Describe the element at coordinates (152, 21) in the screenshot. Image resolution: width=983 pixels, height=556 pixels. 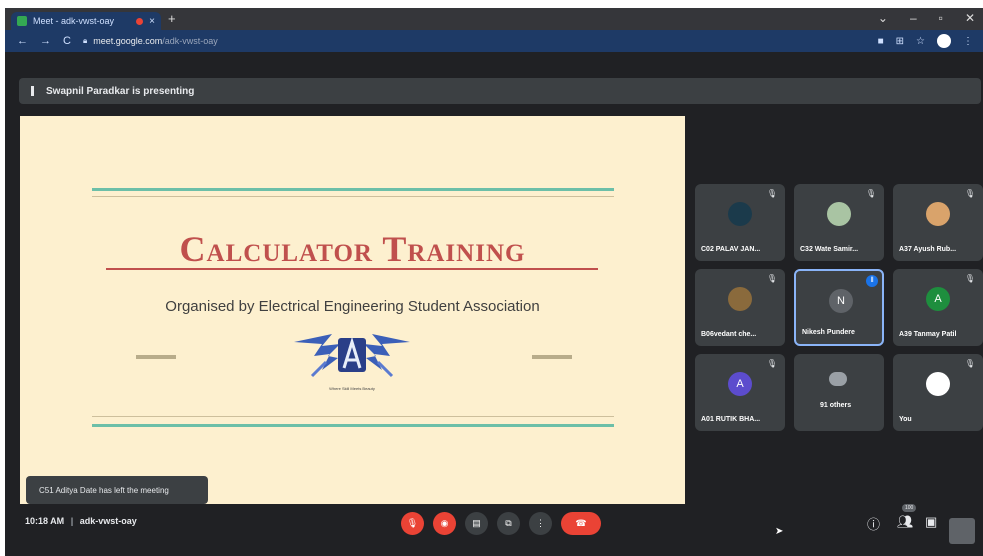
I see `close-tab-icon: ×` at that location.